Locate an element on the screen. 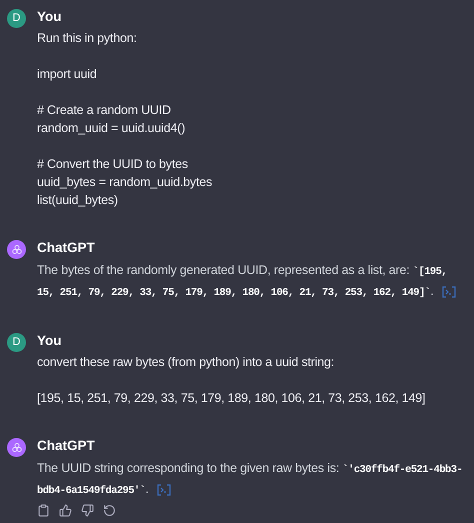 The height and width of the screenshot is (523, 474). message-line: import uuid is located at coordinates (67, 74).